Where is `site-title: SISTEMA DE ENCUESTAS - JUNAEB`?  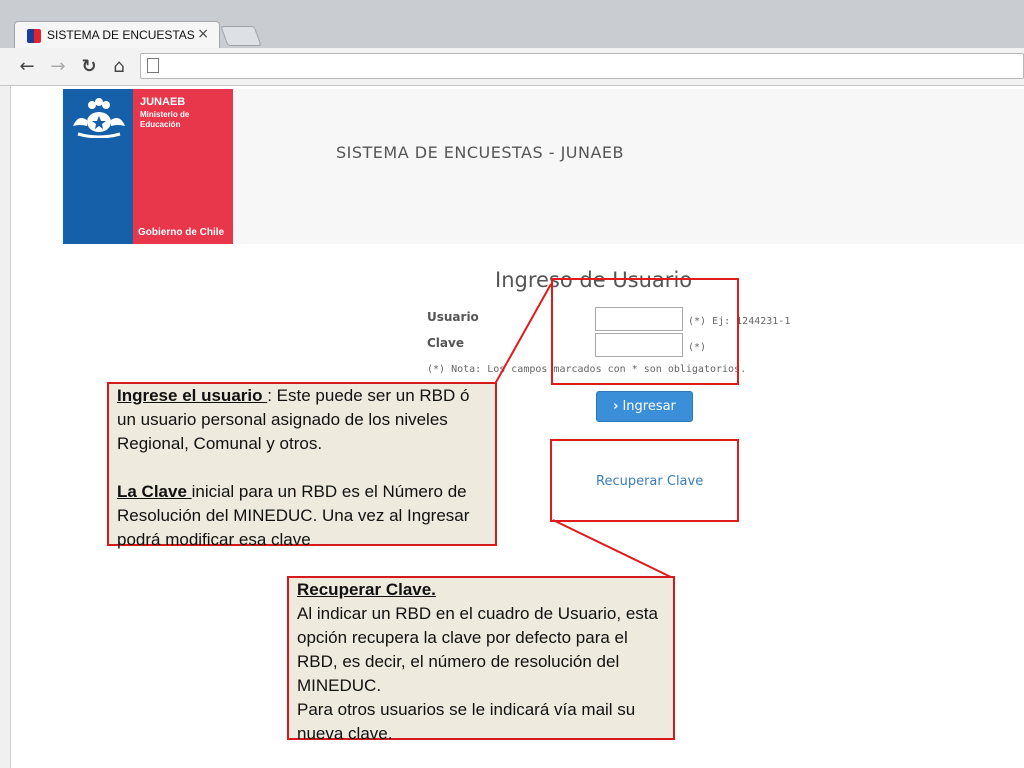 site-title: SISTEMA DE ENCUESTAS - JUNAEB is located at coordinates (480, 152).